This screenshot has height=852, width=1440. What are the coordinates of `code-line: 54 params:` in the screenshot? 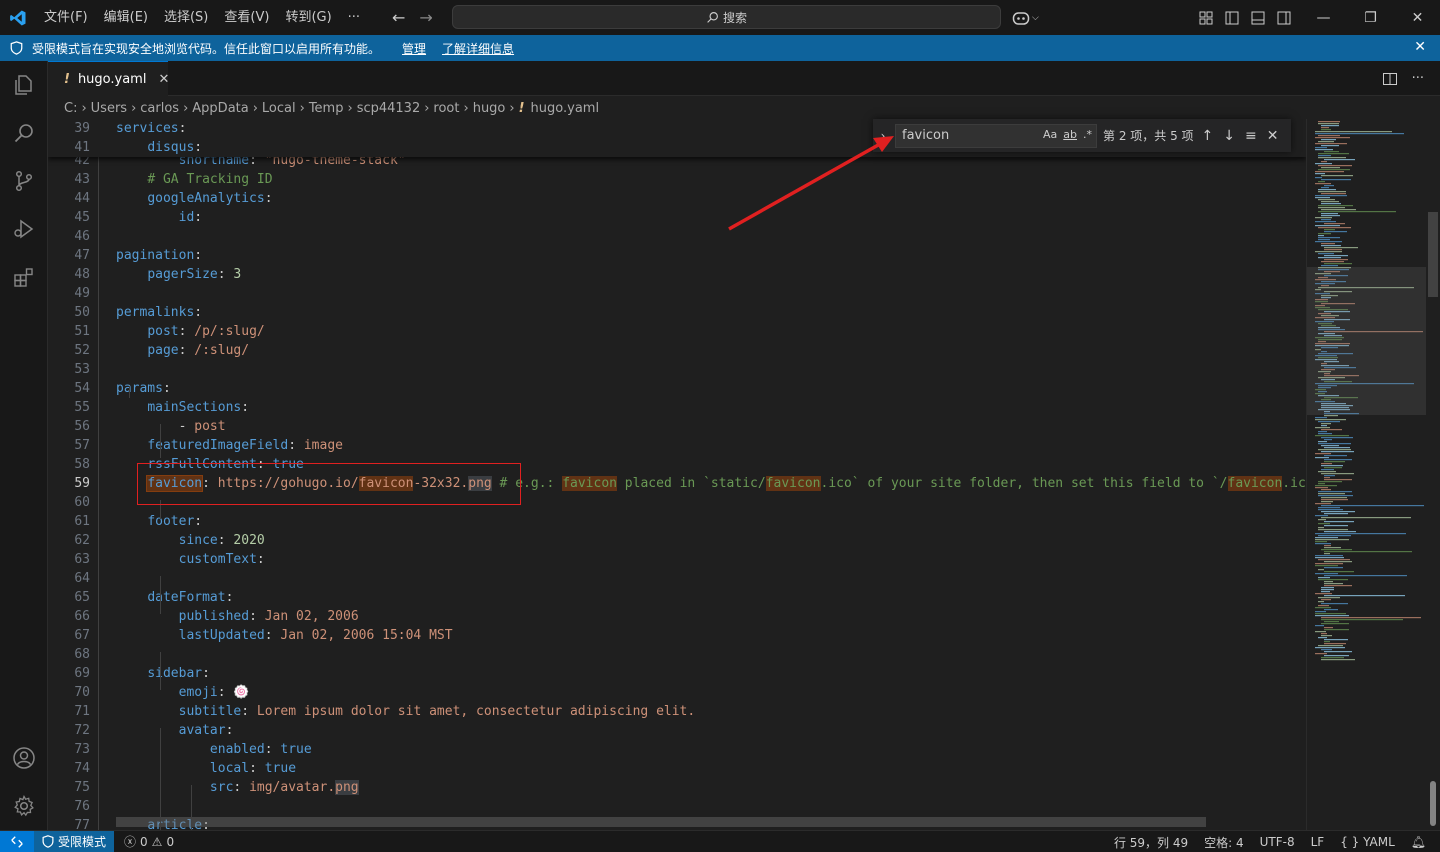 It's located at (677, 388).